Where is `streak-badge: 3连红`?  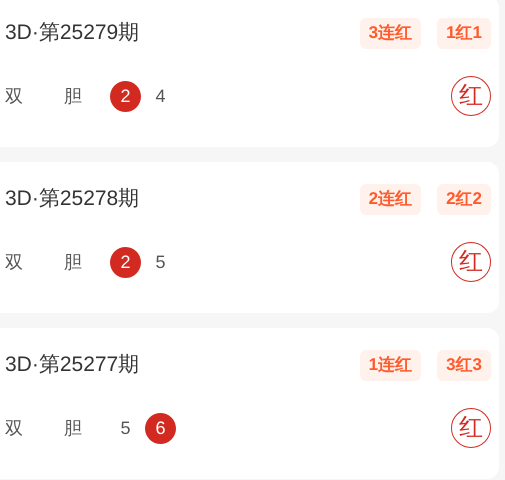
streak-badge: 3连红 is located at coordinates (391, 33).